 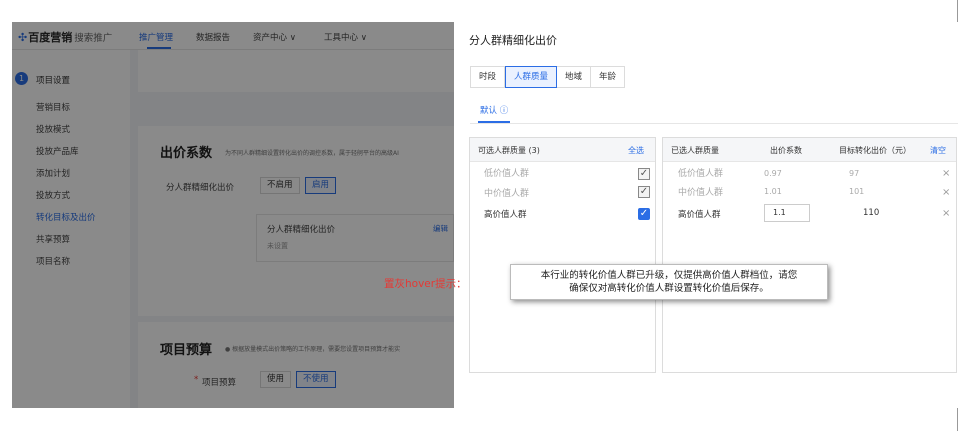 I want to click on selected-row-low-coef: 0.97, so click(x=773, y=173).